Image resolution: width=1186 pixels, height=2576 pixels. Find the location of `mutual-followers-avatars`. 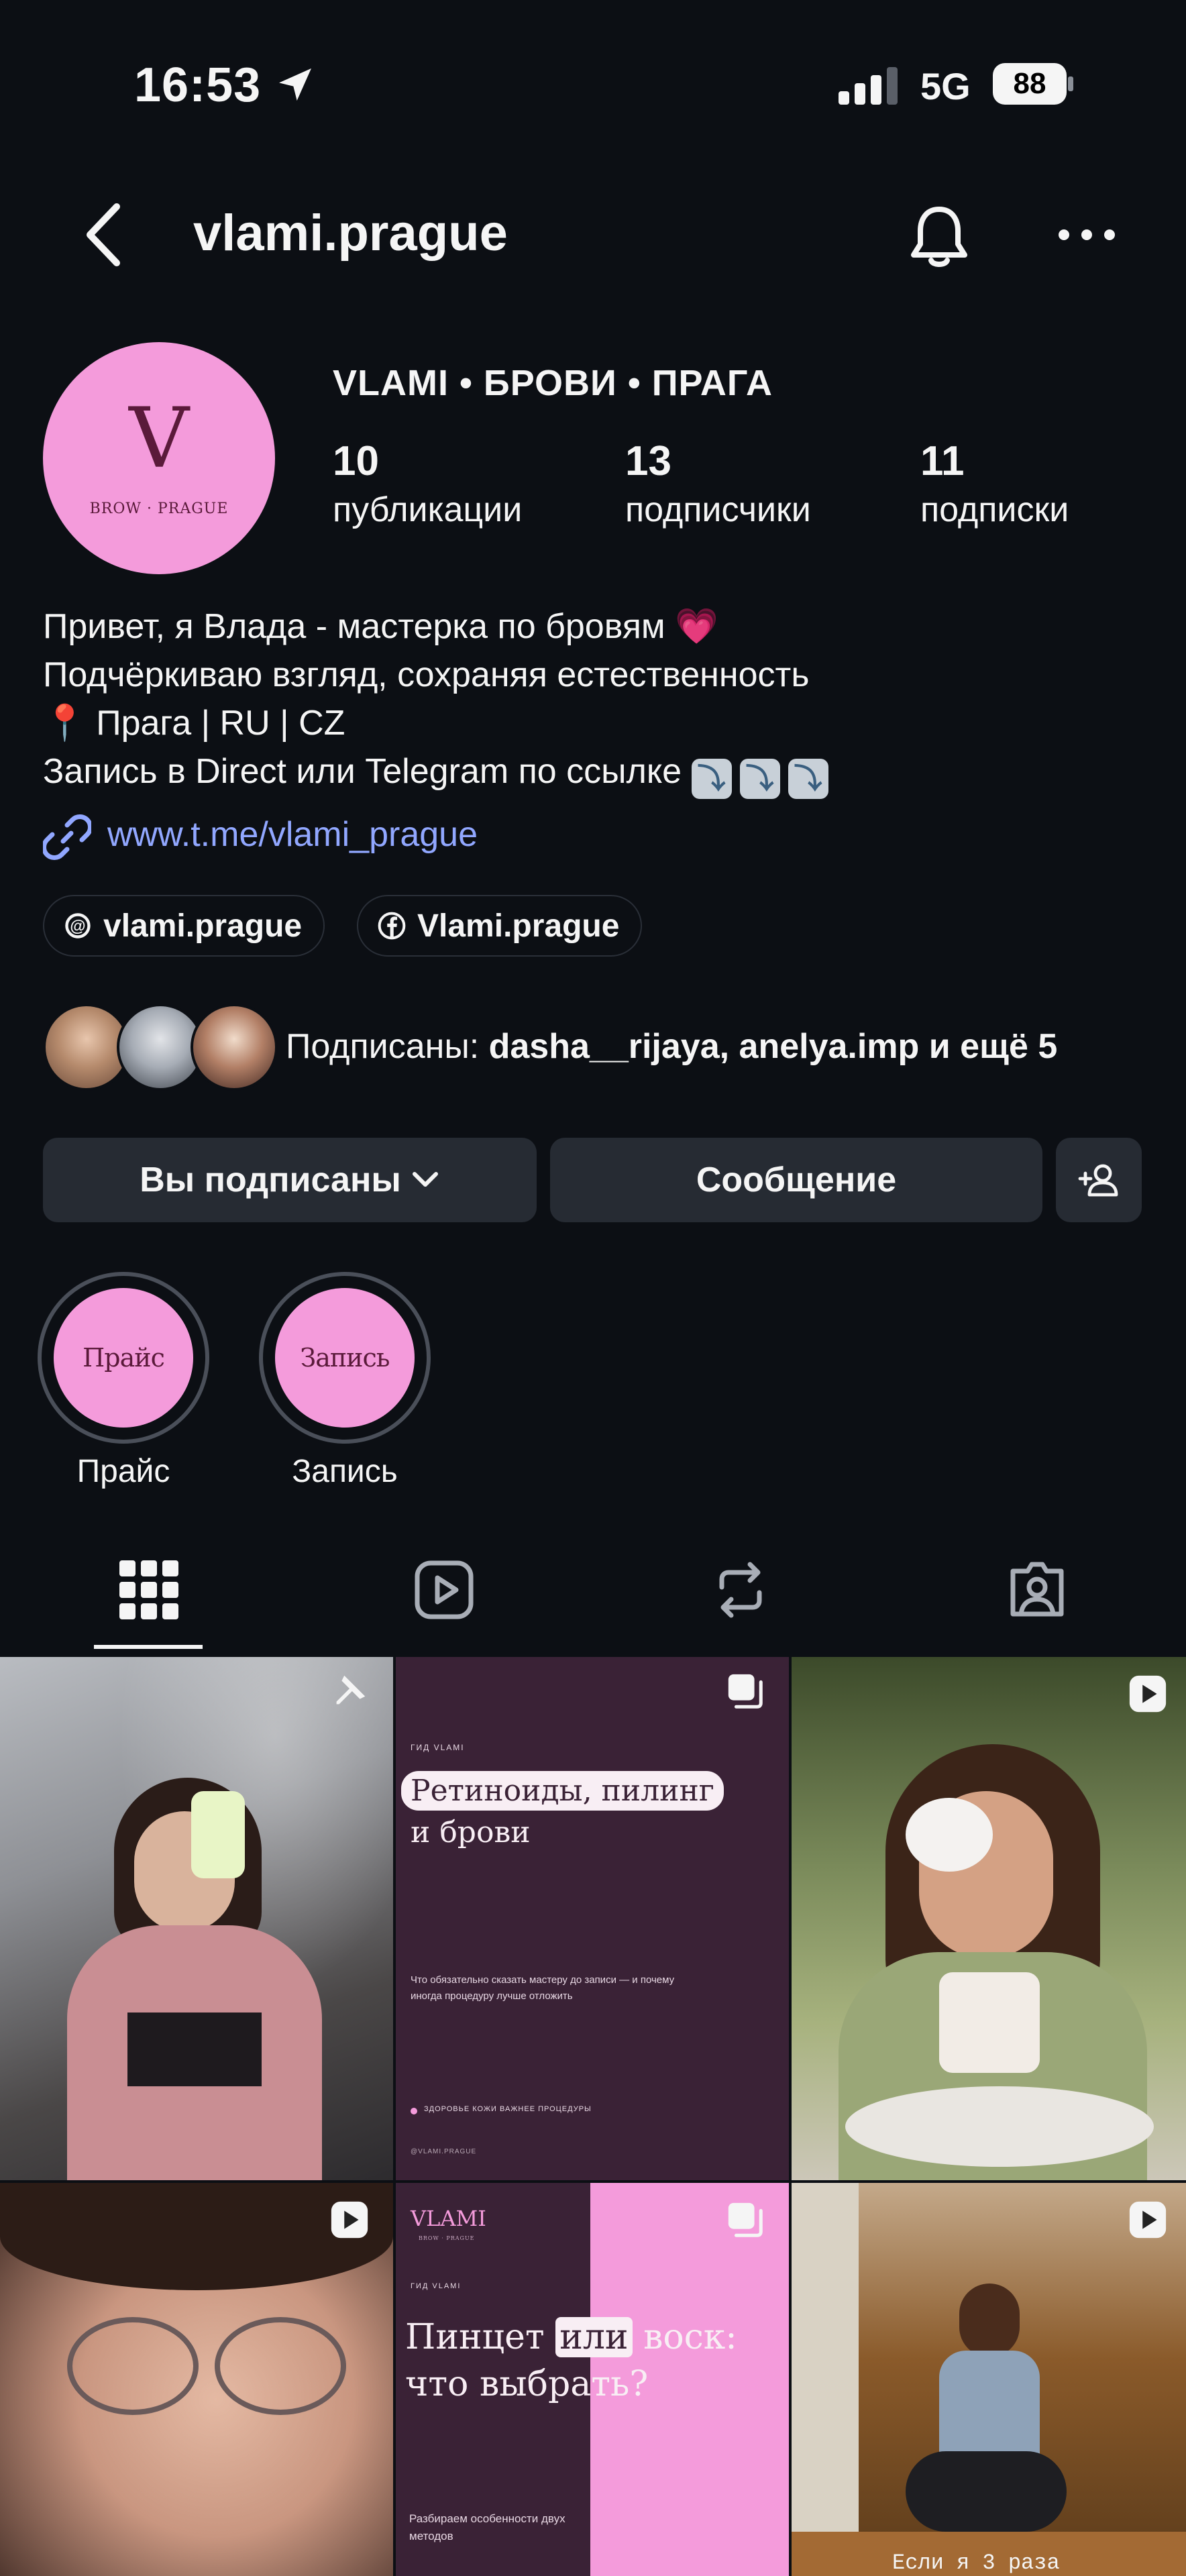

mutual-followers-avatars is located at coordinates (160, 1047).